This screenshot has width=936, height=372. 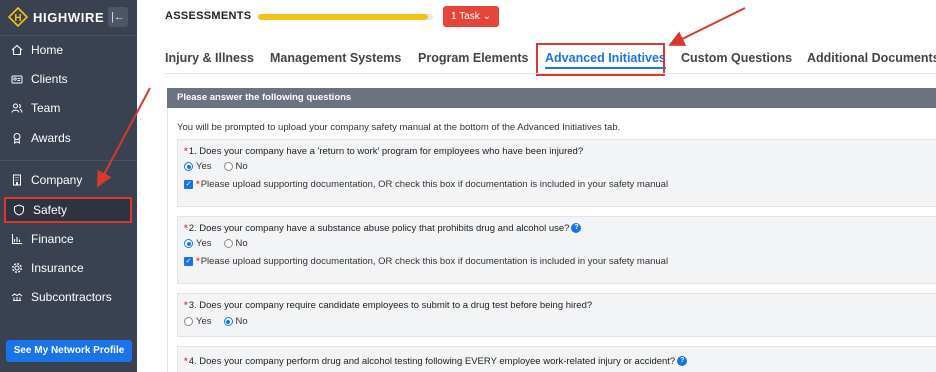 What do you see at coordinates (222, 321) in the screenshot?
I see `question-3-options: Yes No` at bounding box center [222, 321].